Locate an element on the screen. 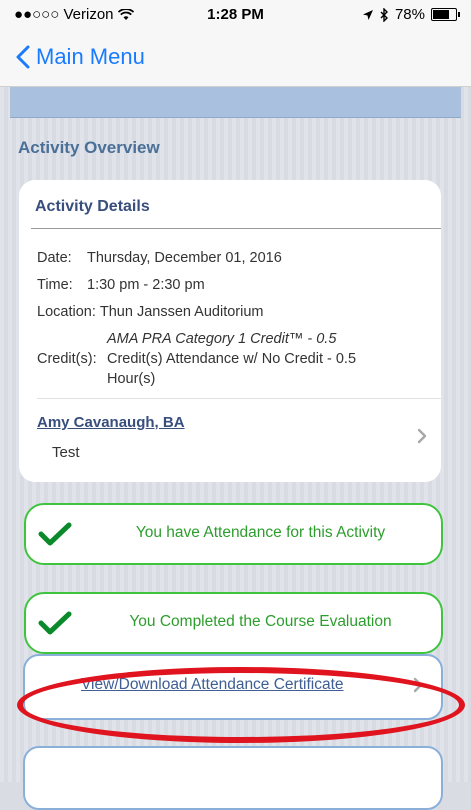 This screenshot has width=471, height=810. date-row: Date: Thursday, December 01, 2016 is located at coordinates (204, 258).